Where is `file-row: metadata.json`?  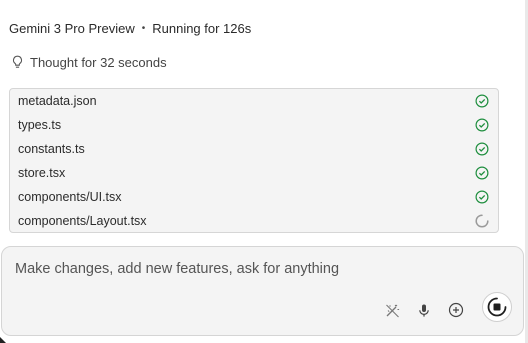 file-row: metadata.json is located at coordinates (254, 101).